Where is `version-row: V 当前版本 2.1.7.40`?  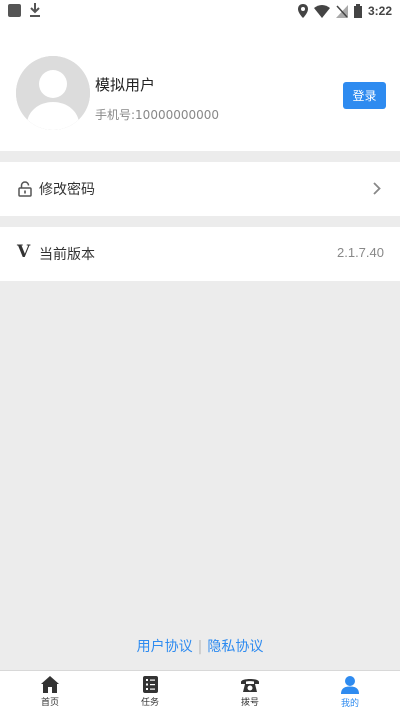
version-row: V 当前版本 2.1.7.40 is located at coordinates (200, 254).